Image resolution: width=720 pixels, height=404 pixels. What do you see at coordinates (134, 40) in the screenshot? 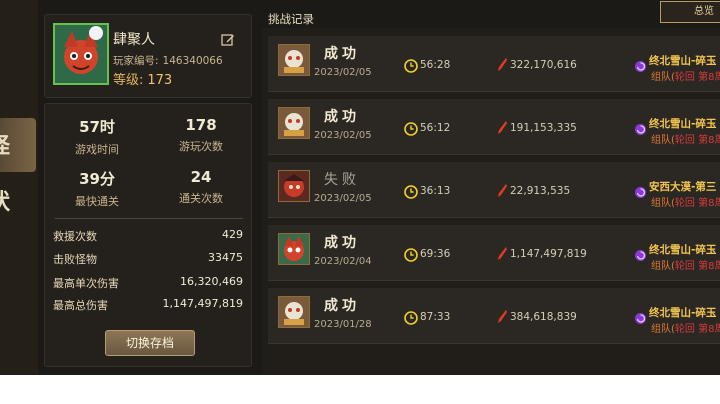
I see `player-name: 肆聚人` at bounding box center [134, 40].